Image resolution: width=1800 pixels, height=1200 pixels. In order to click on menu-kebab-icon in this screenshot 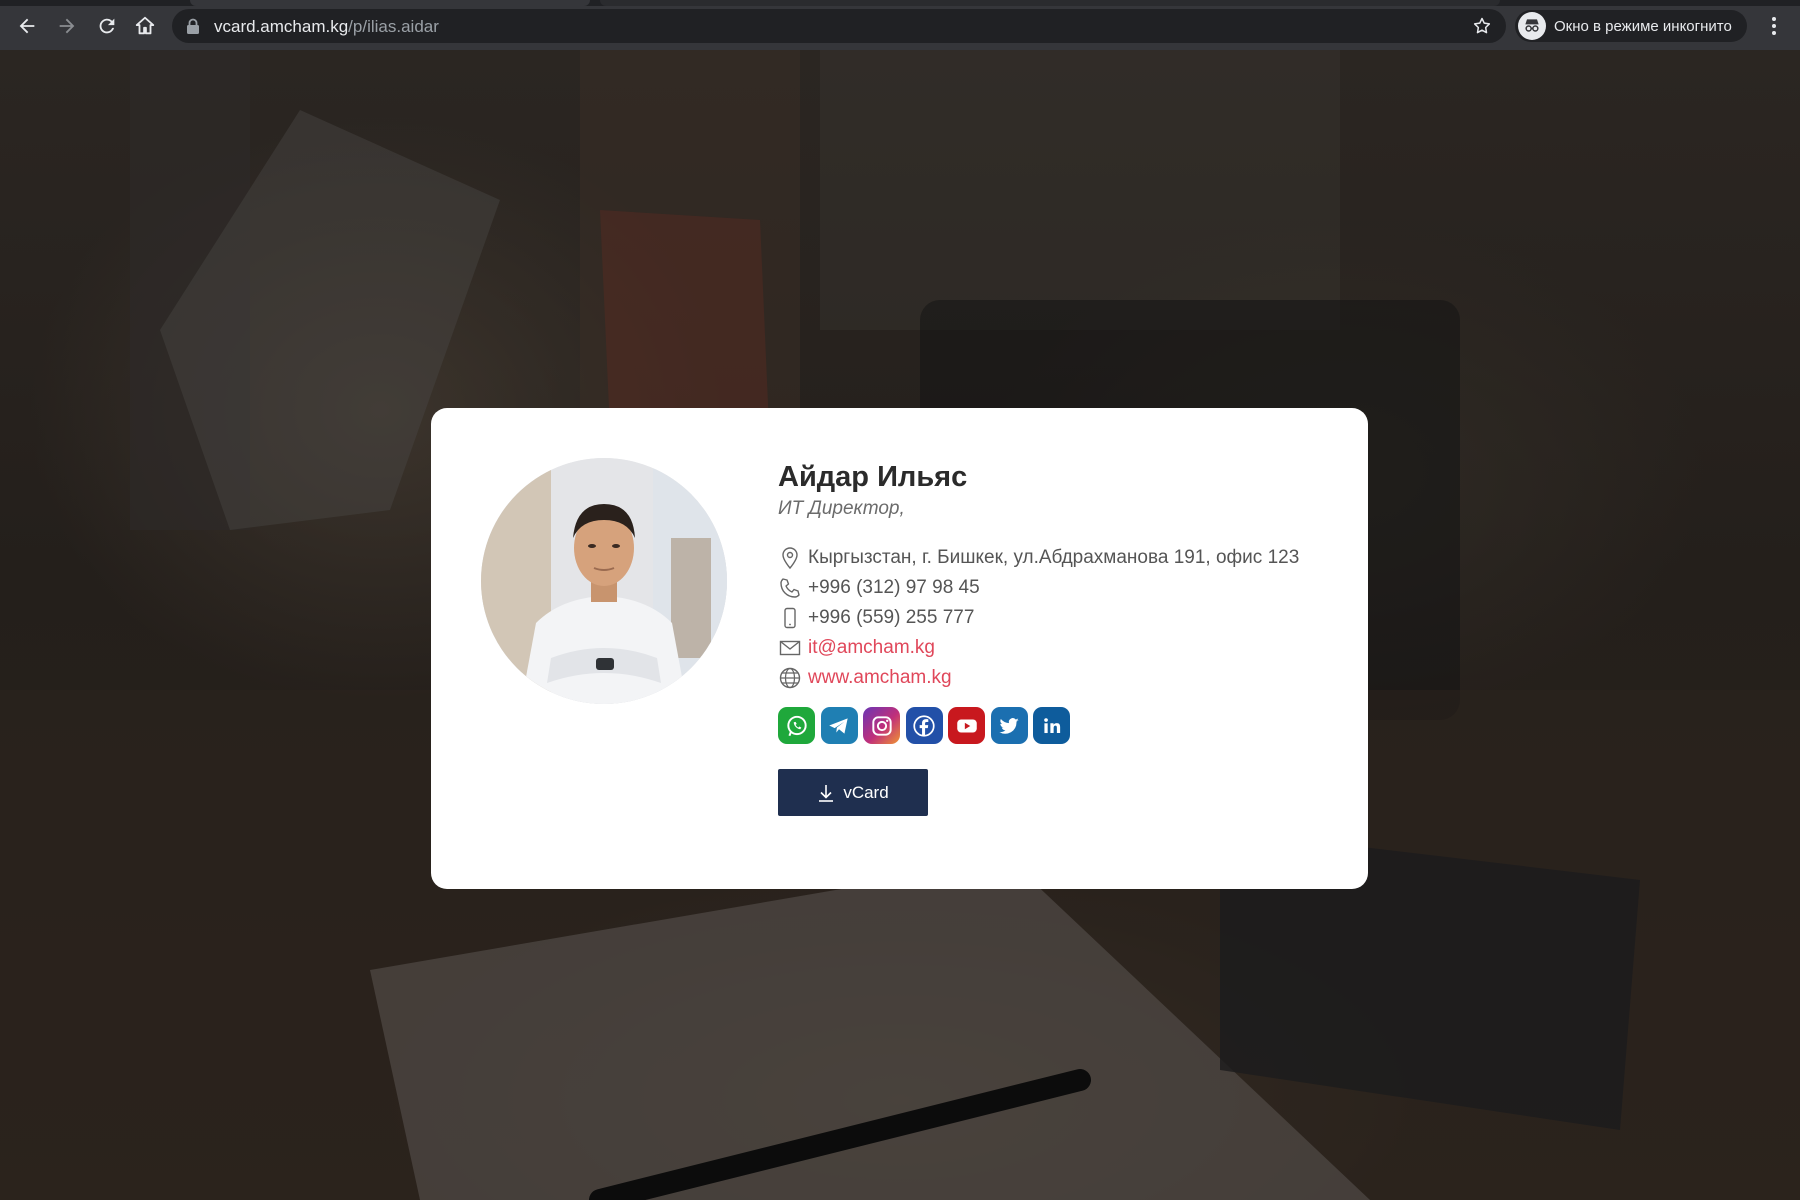, I will do `click(1774, 26)`.